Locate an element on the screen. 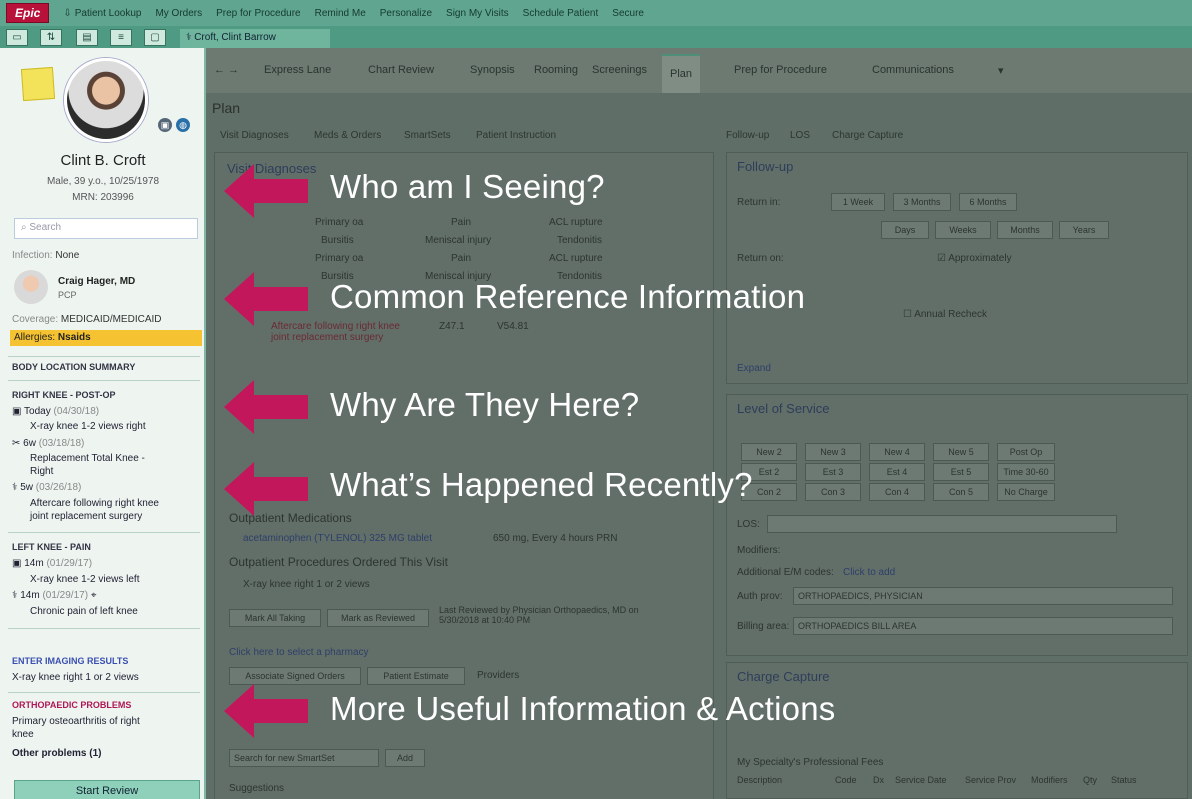 This screenshot has height=799, width=1192. tab-communications: Communications is located at coordinates (913, 70).